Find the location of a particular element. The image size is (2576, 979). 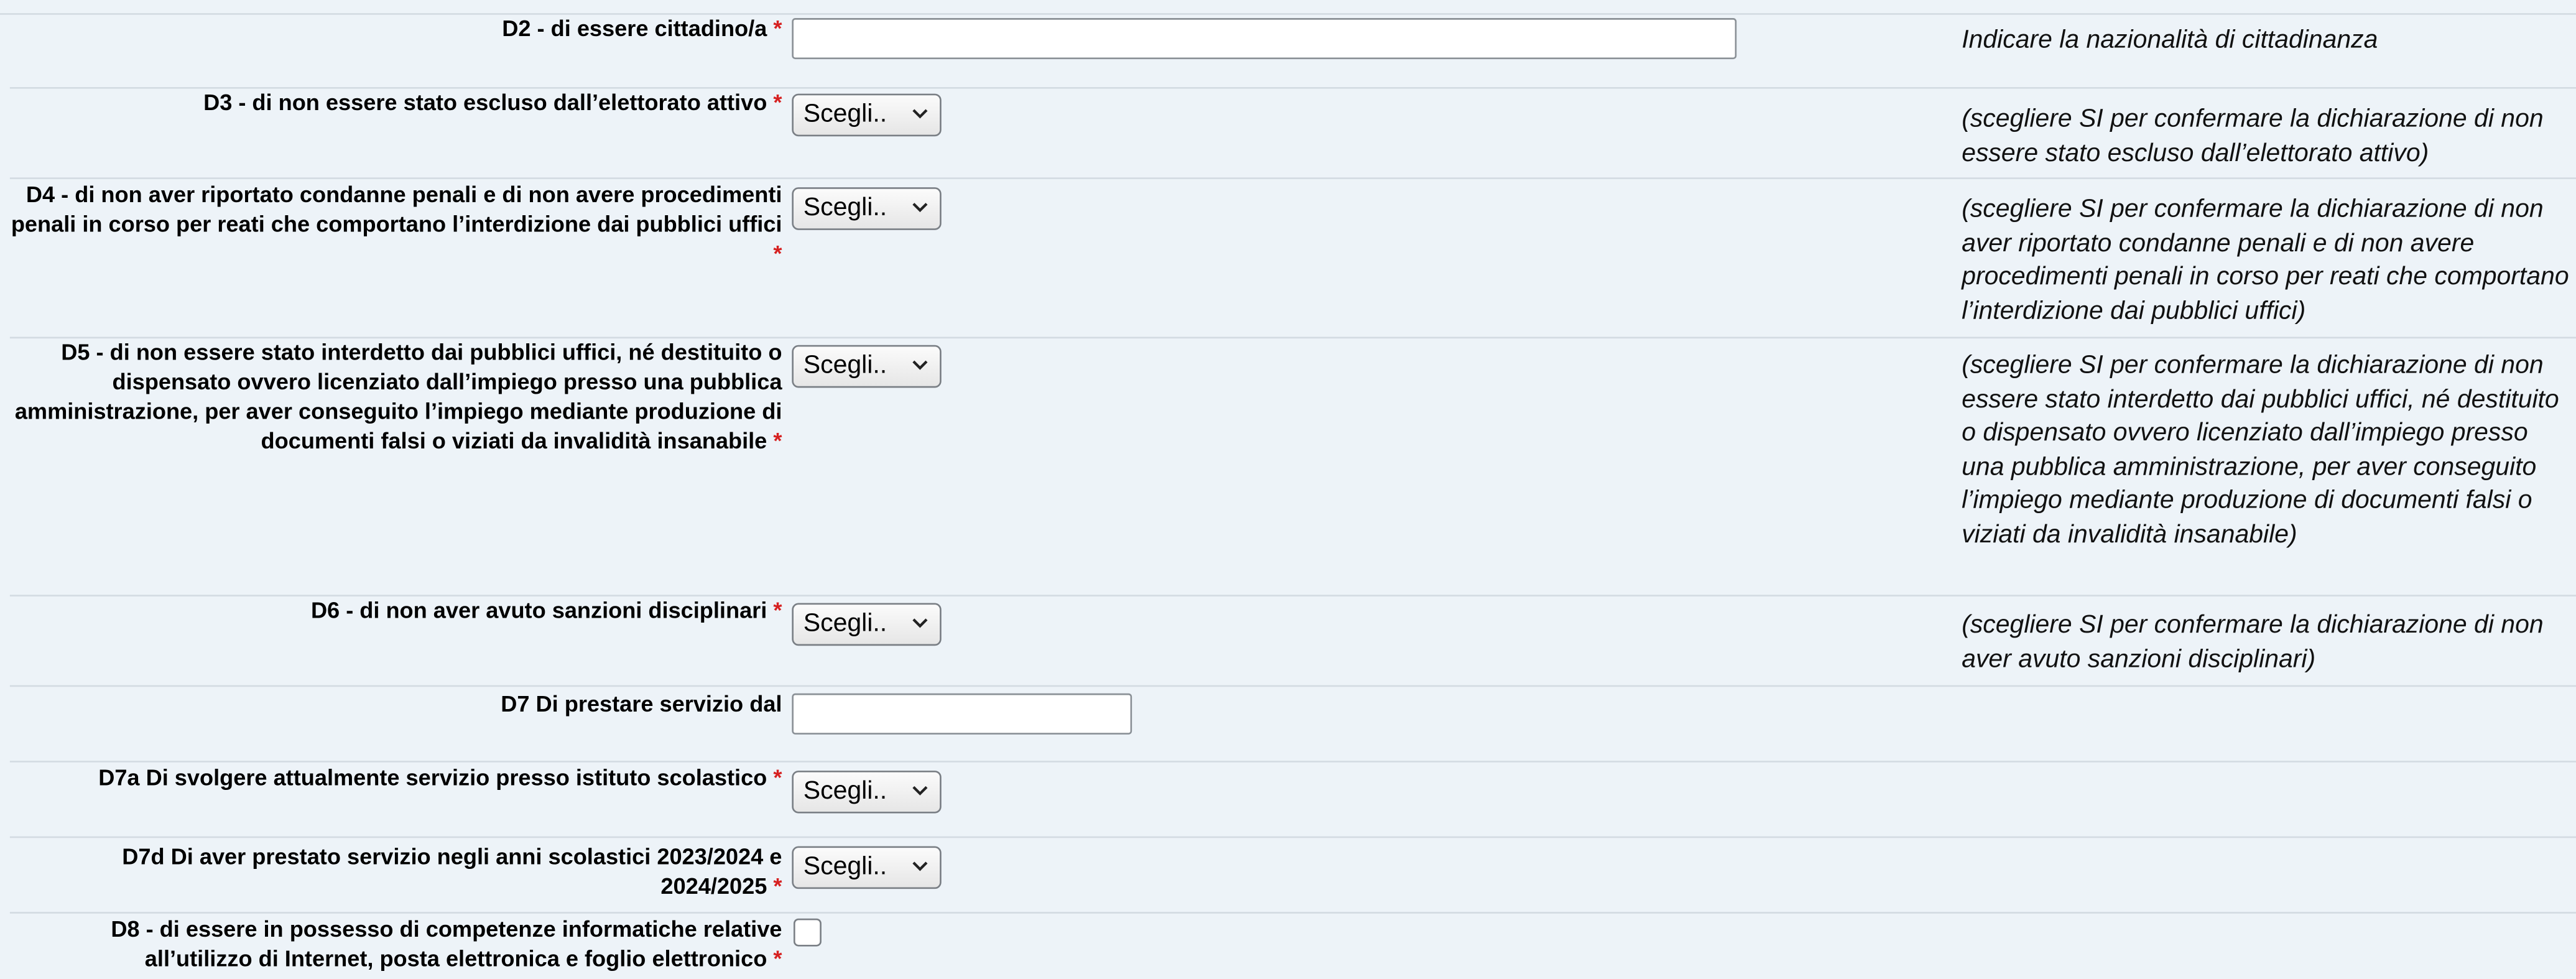

field-label: D2 - di essere cittadino/a * is located at coordinates (642, 29).